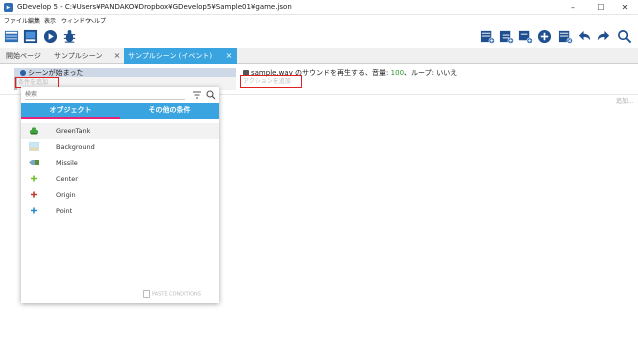  What do you see at coordinates (67, 179) in the screenshot?
I see `object-label: Center` at bounding box center [67, 179].